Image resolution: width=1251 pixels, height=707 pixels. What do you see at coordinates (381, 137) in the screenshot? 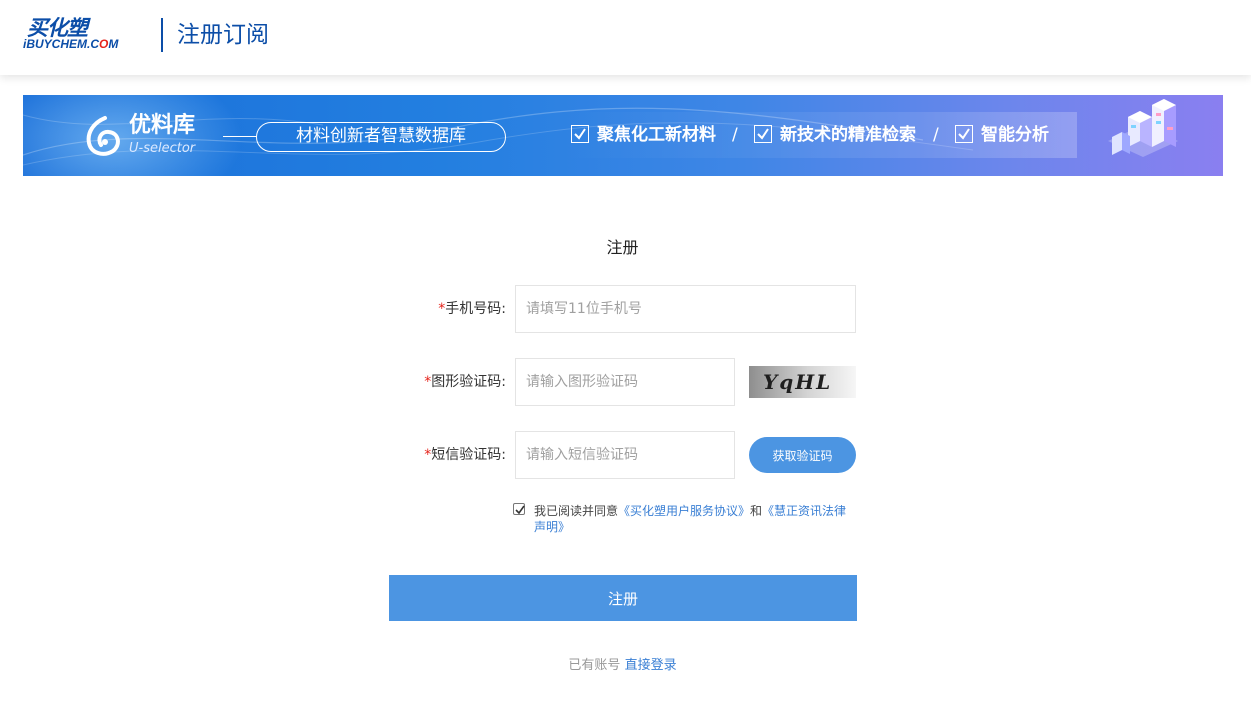
I see `banner-tagline: 材料创新者智慧数据库` at bounding box center [381, 137].